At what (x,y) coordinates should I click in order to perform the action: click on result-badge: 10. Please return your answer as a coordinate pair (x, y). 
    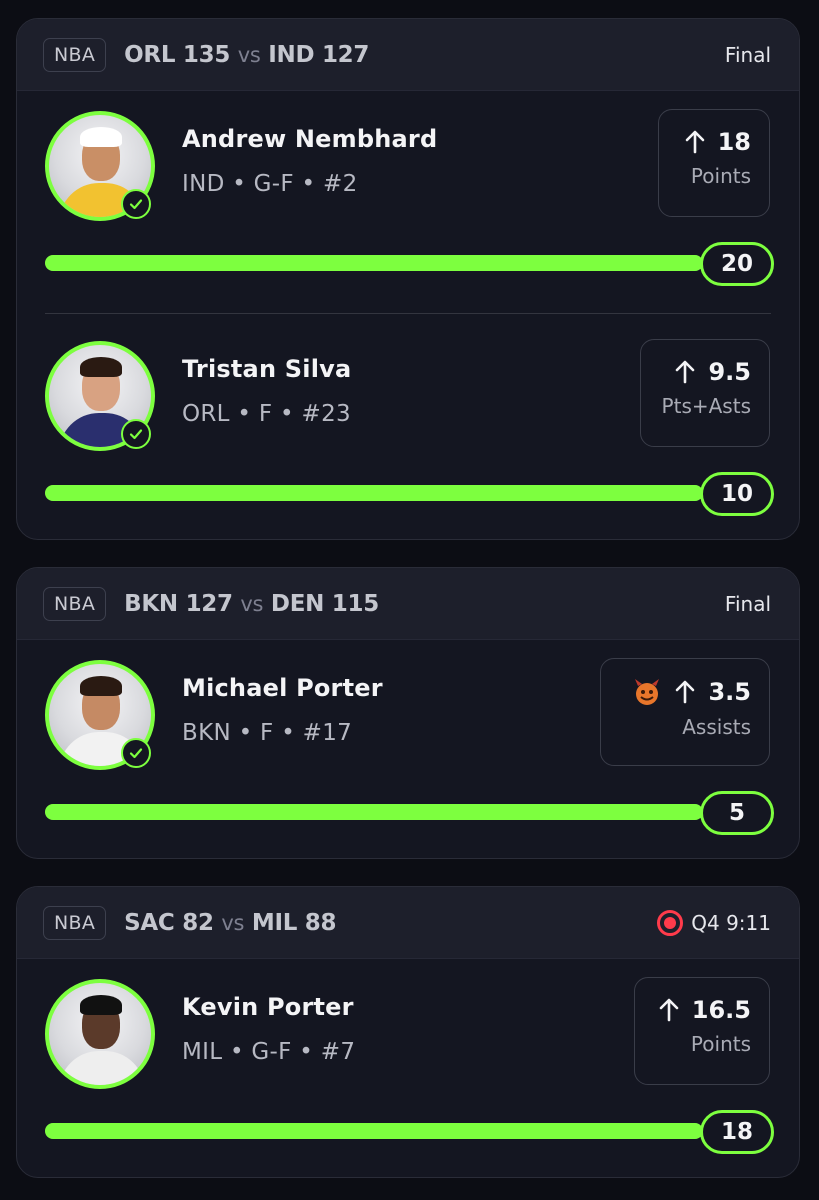
    Looking at the image, I should click on (737, 494).